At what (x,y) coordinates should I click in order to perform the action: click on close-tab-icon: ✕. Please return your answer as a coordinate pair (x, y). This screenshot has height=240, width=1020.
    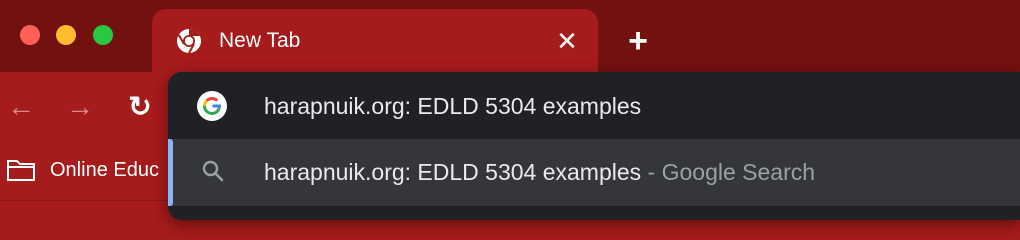
    Looking at the image, I should click on (567, 41).